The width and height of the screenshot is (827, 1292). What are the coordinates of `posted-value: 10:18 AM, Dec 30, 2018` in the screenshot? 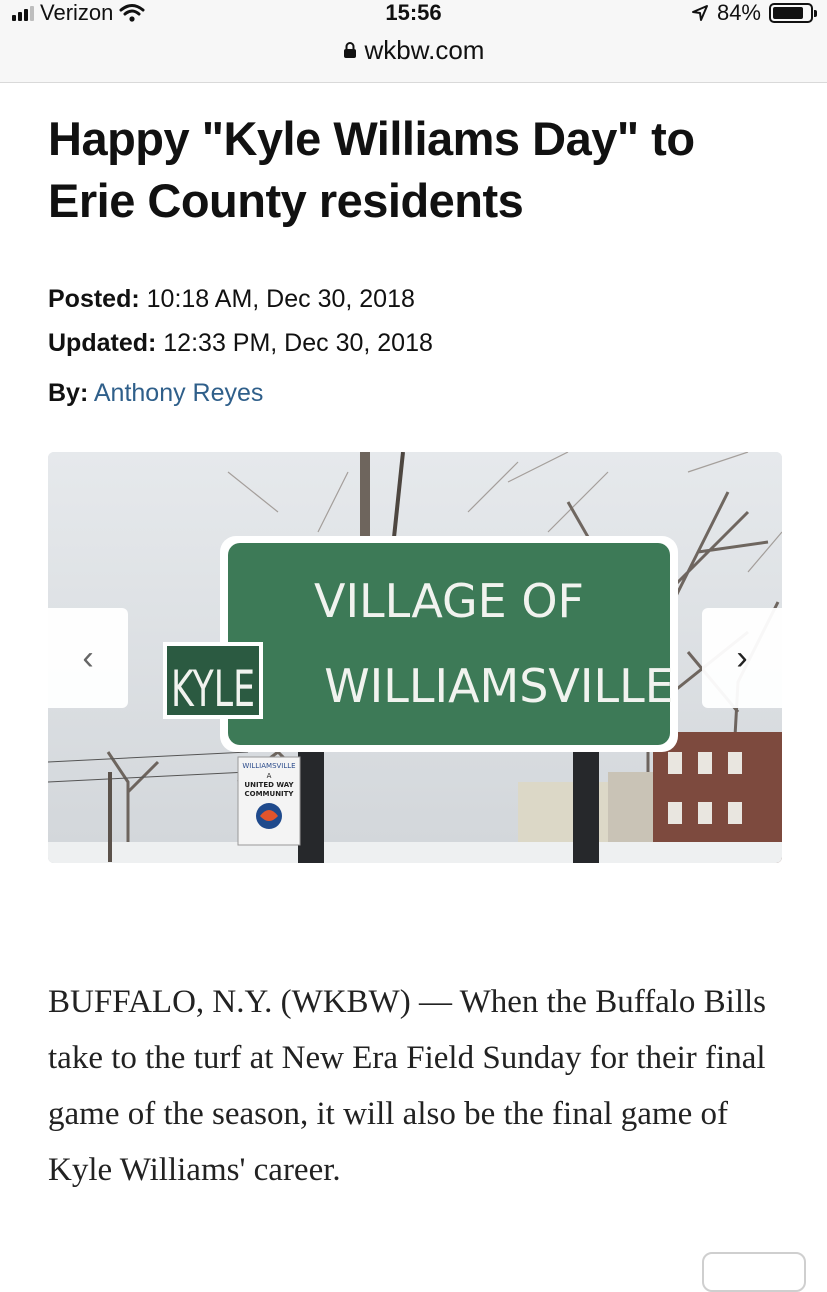 It's located at (280, 299).